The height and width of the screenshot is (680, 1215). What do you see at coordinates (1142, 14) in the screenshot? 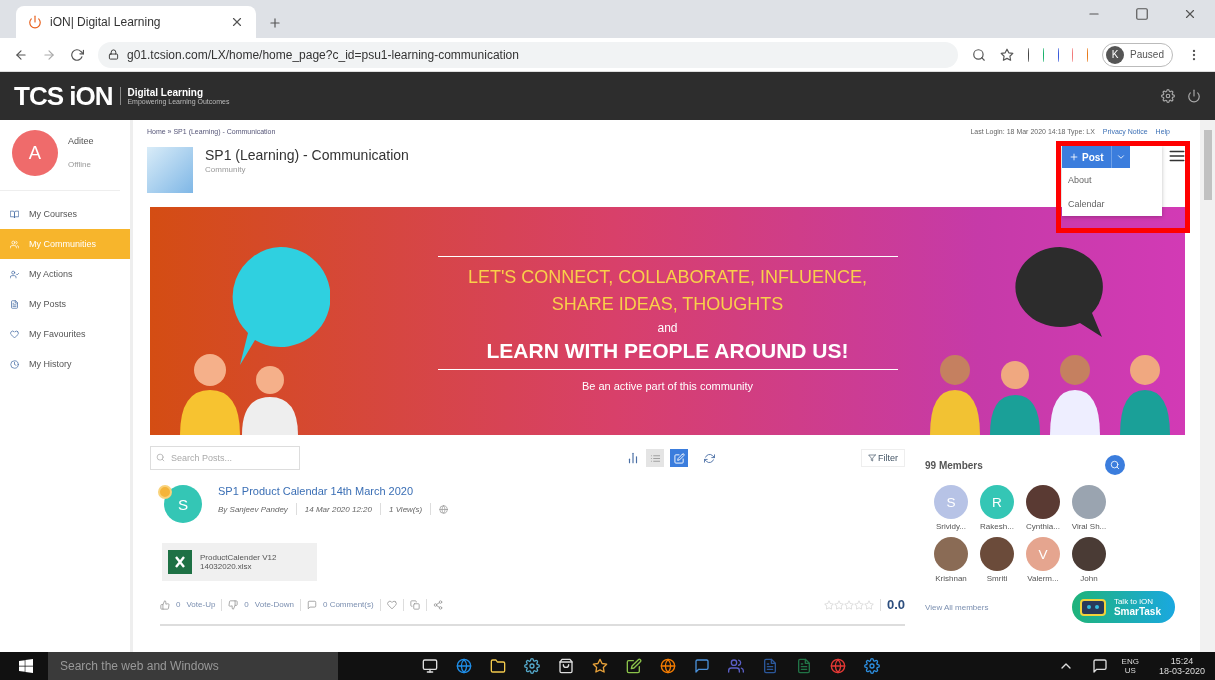
I see `maximize-icon` at bounding box center [1142, 14].